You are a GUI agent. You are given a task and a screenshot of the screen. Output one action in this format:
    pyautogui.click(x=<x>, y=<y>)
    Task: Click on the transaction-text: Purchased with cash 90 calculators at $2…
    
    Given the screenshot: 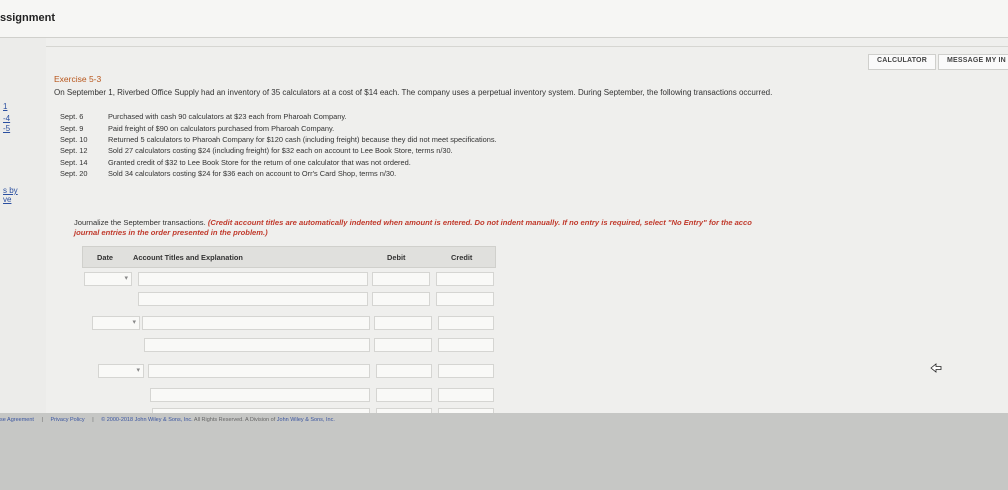 What is the action you would take?
    pyautogui.click(x=227, y=116)
    